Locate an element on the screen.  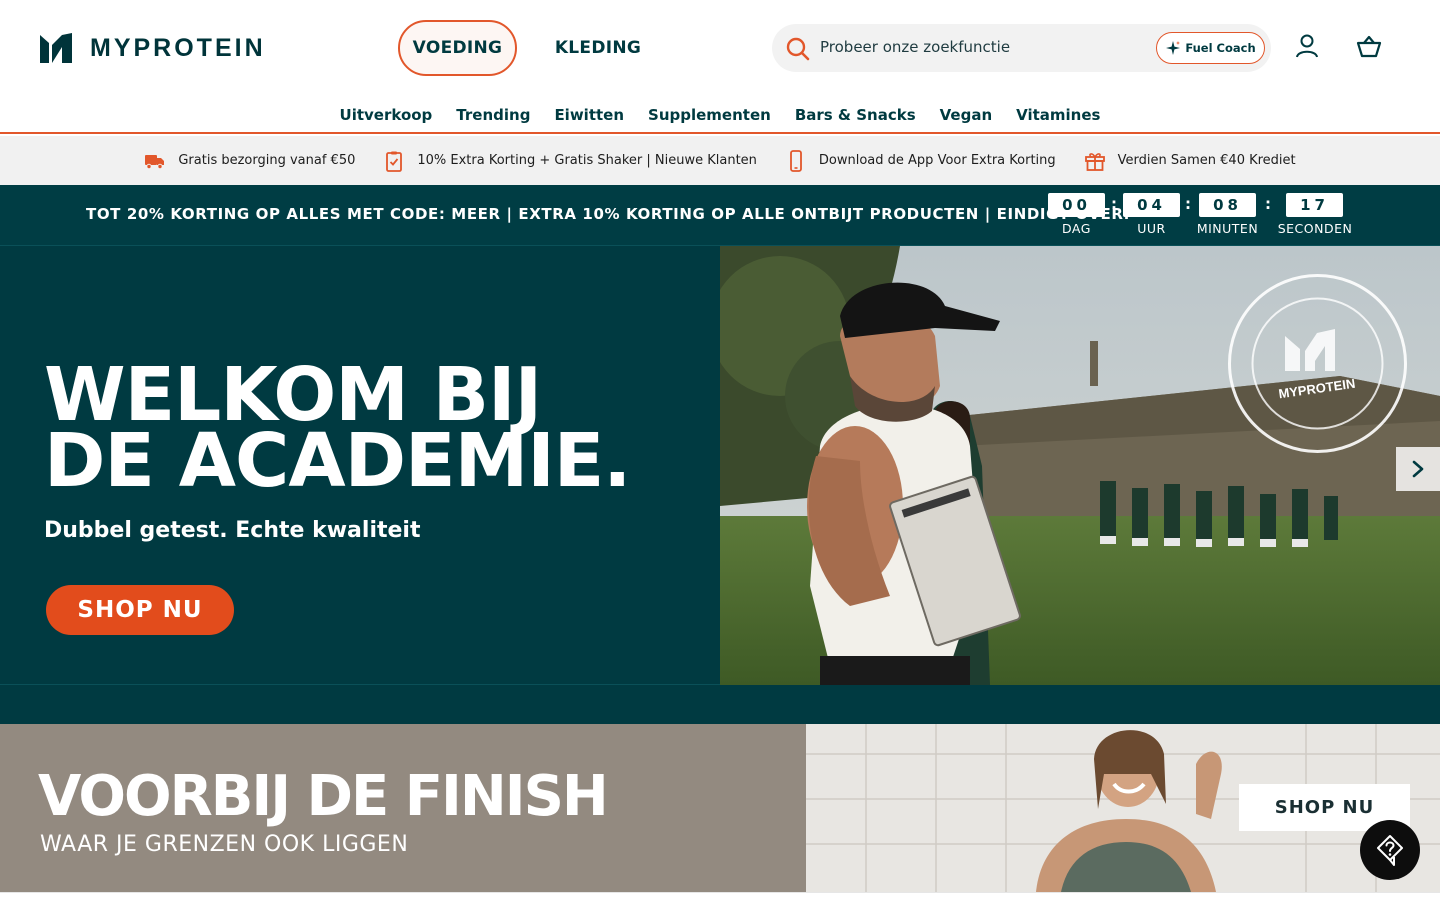
usp-referral: Verdien Samen €40 Krediet is located at coordinates (1190, 161).